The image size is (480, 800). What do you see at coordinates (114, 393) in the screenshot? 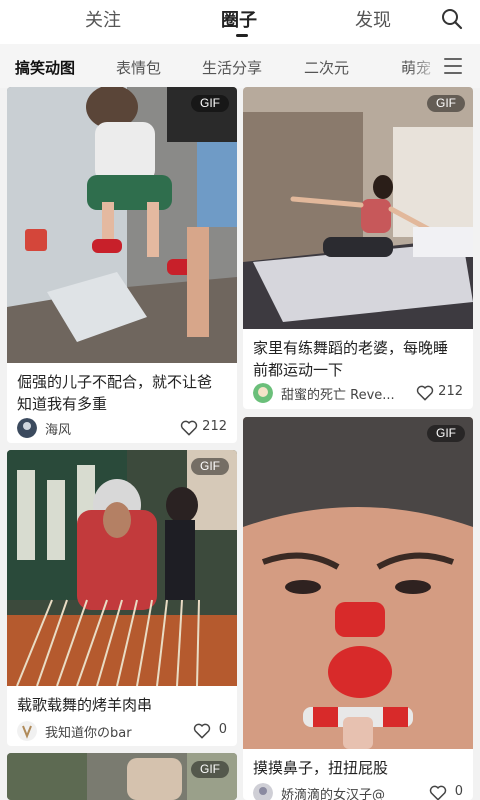
I see `post-title: 倔强的儿子不配合，就不让爸 知道我有多重` at bounding box center [114, 393].